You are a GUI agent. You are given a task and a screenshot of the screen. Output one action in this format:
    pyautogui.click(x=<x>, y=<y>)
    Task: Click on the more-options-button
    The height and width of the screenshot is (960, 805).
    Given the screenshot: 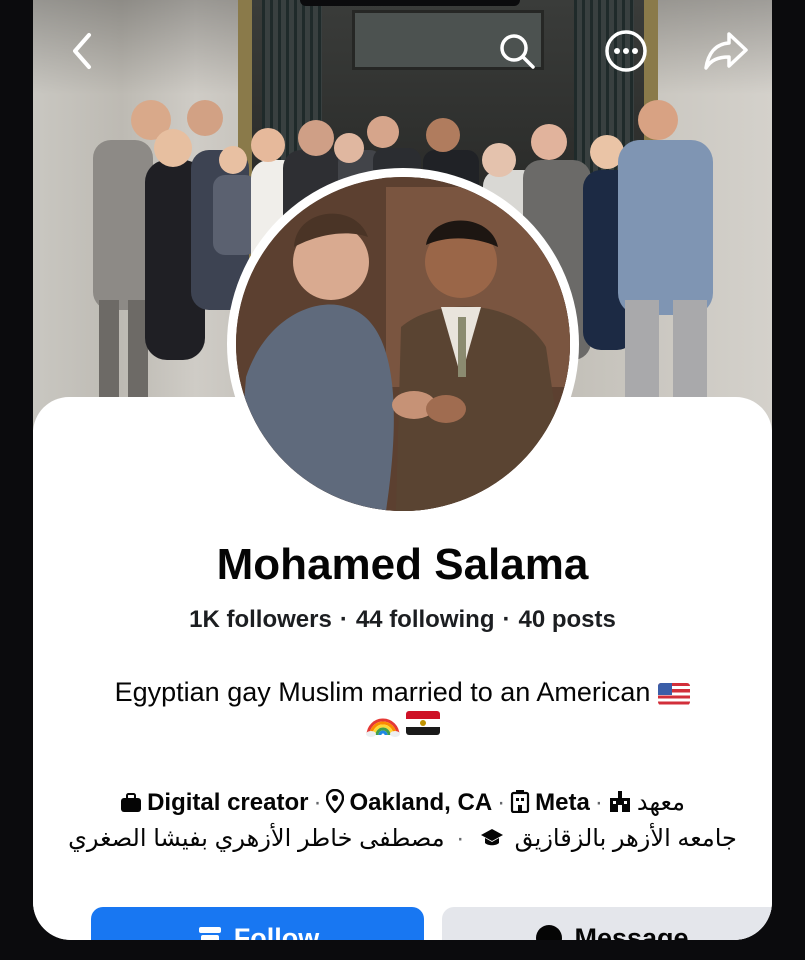 What is the action you would take?
    pyautogui.click(x=626, y=51)
    